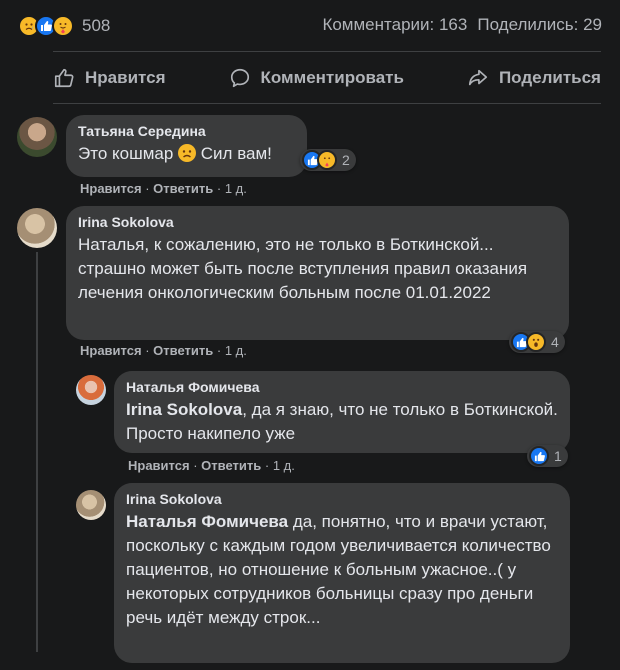  What do you see at coordinates (125, 77) in the screenshot?
I see `like-button-label: Нравится` at bounding box center [125, 77].